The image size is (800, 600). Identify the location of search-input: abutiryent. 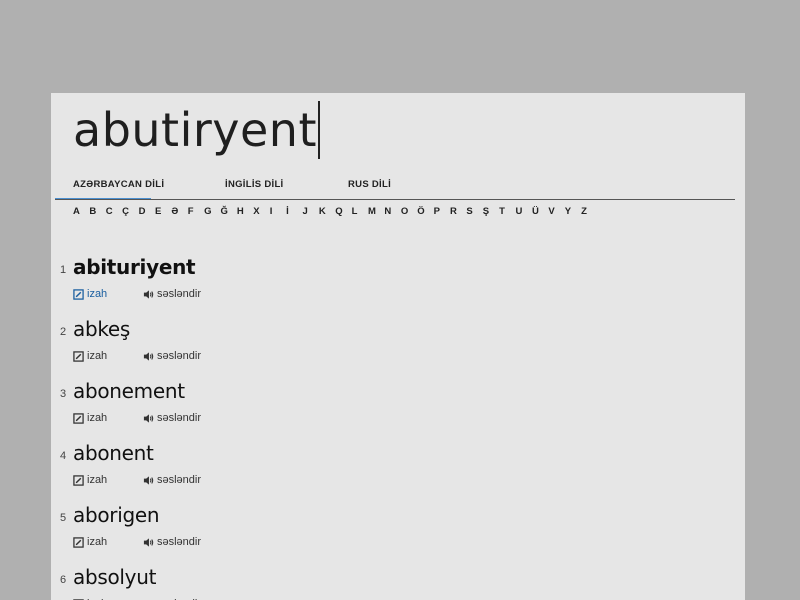
(196, 130).